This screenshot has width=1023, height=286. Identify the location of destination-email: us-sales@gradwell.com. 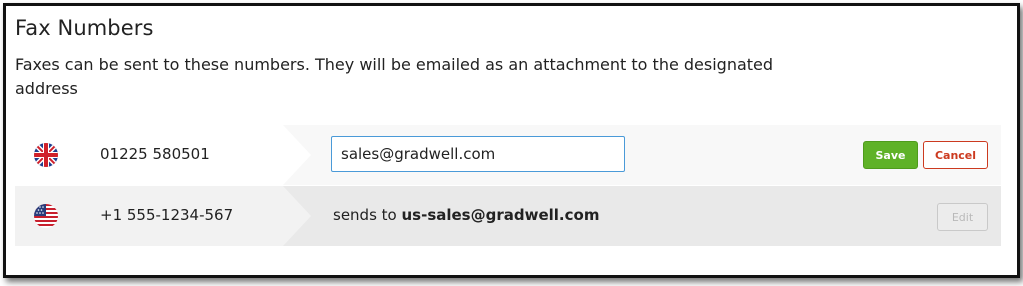
(500, 215).